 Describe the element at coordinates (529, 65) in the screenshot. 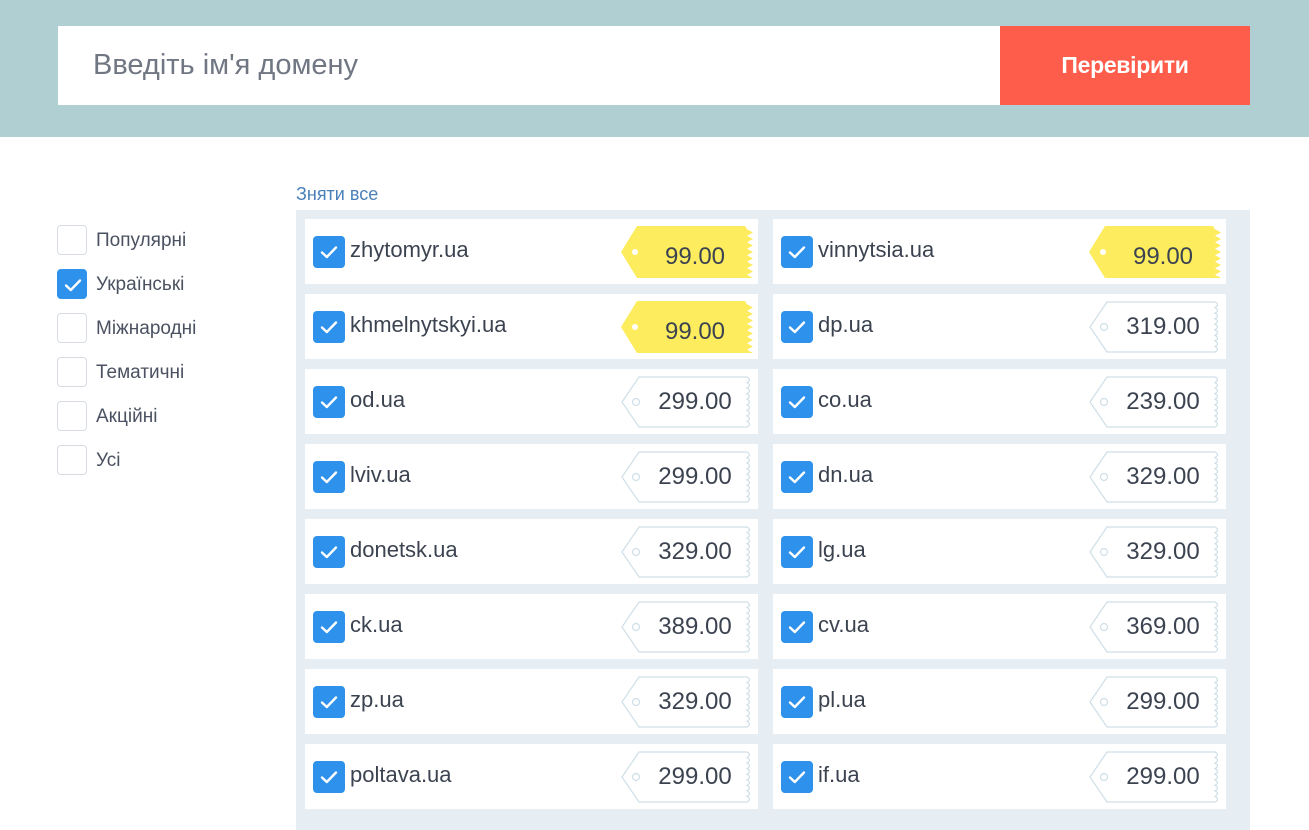

I see `domain-search-input` at that location.